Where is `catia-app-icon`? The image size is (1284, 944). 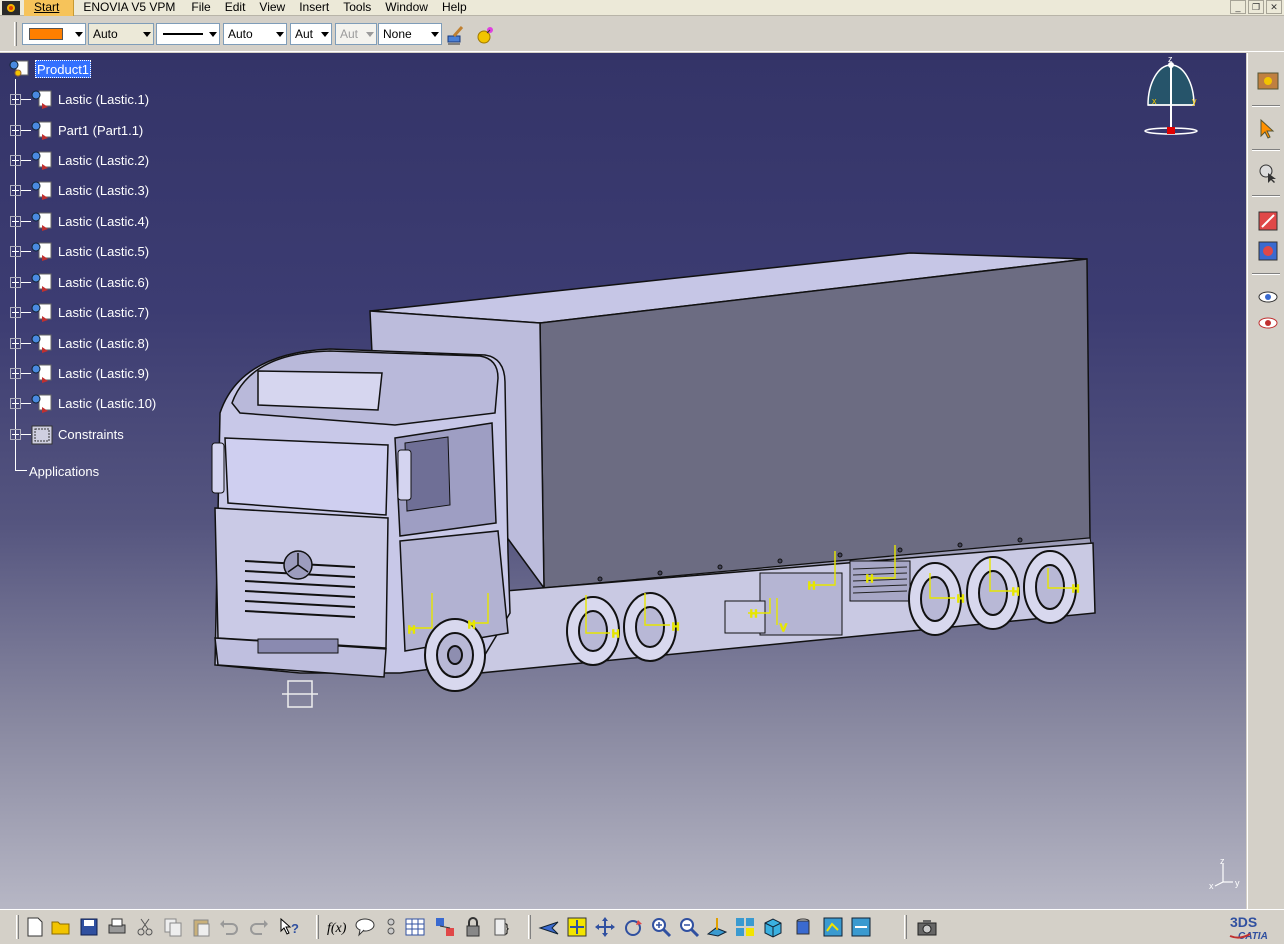
catia-app-icon is located at coordinates (11, 7).